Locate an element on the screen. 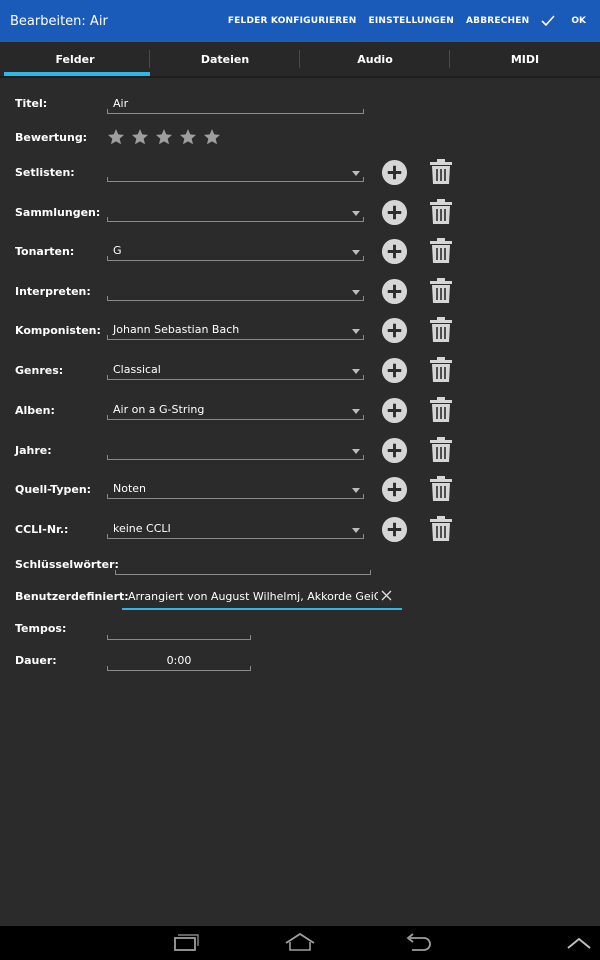 The width and height of the screenshot is (600, 960). close-icon is located at coordinates (386, 595).